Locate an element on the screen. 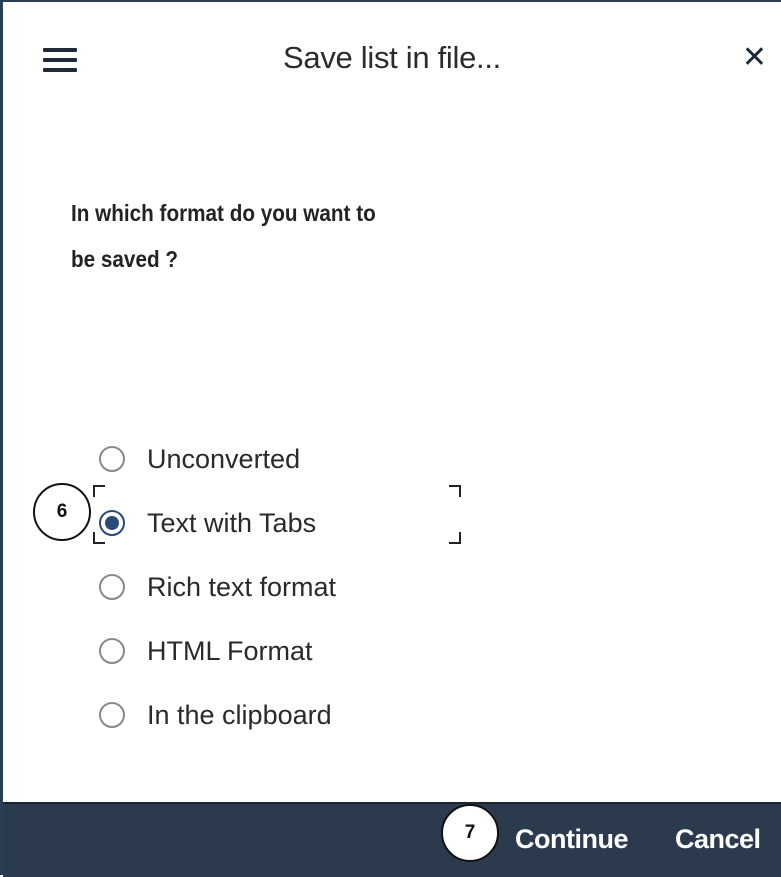  radio-option-label: Unconverted is located at coordinates (224, 458).